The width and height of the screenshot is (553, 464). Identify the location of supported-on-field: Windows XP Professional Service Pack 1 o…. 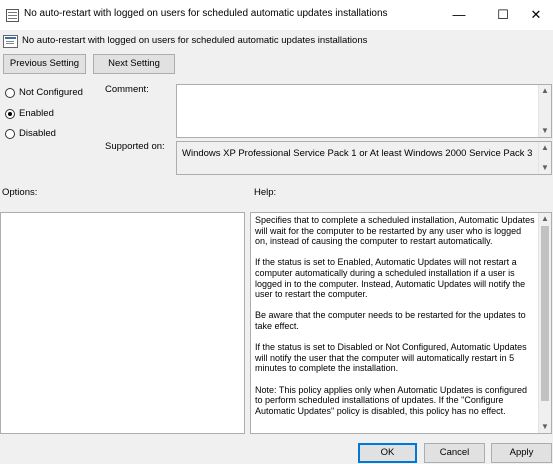
(364, 158).